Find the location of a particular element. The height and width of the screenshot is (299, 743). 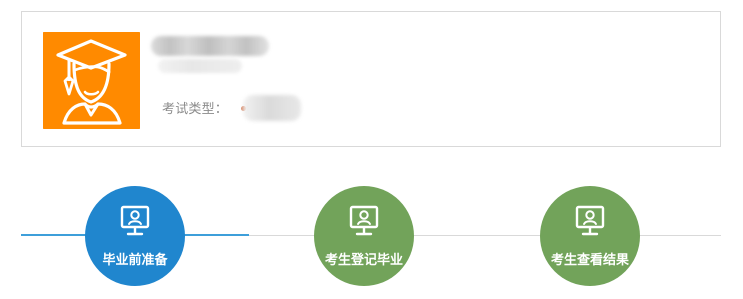

step-graduation-preparation: 毕业前准备 is located at coordinates (135, 236).